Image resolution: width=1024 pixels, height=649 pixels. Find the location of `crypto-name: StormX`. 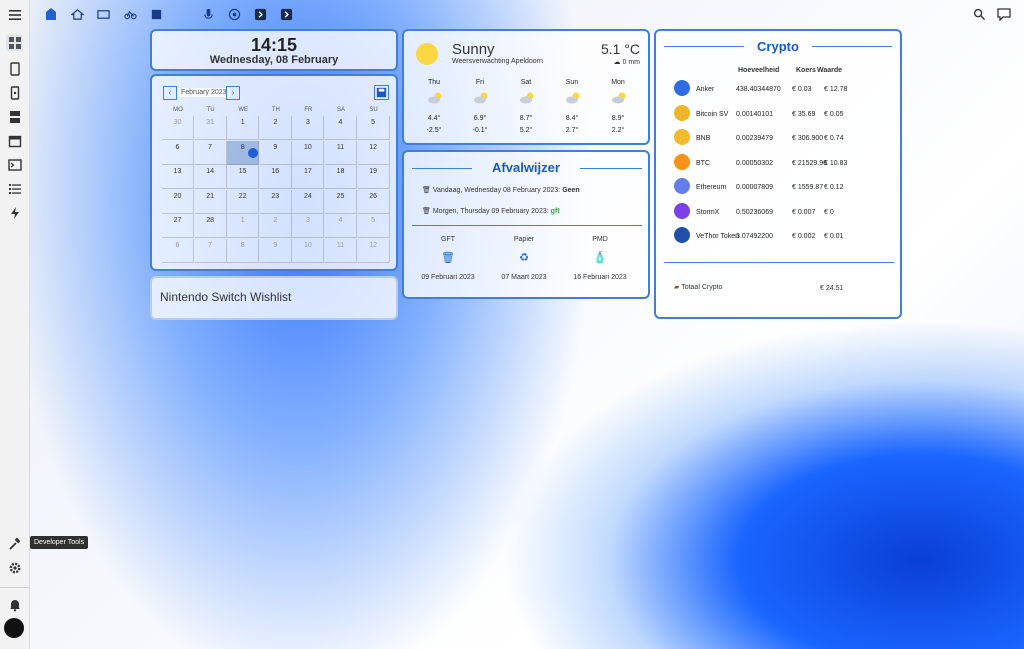

crypto-name: StormX is located at coordinates (708, 212).